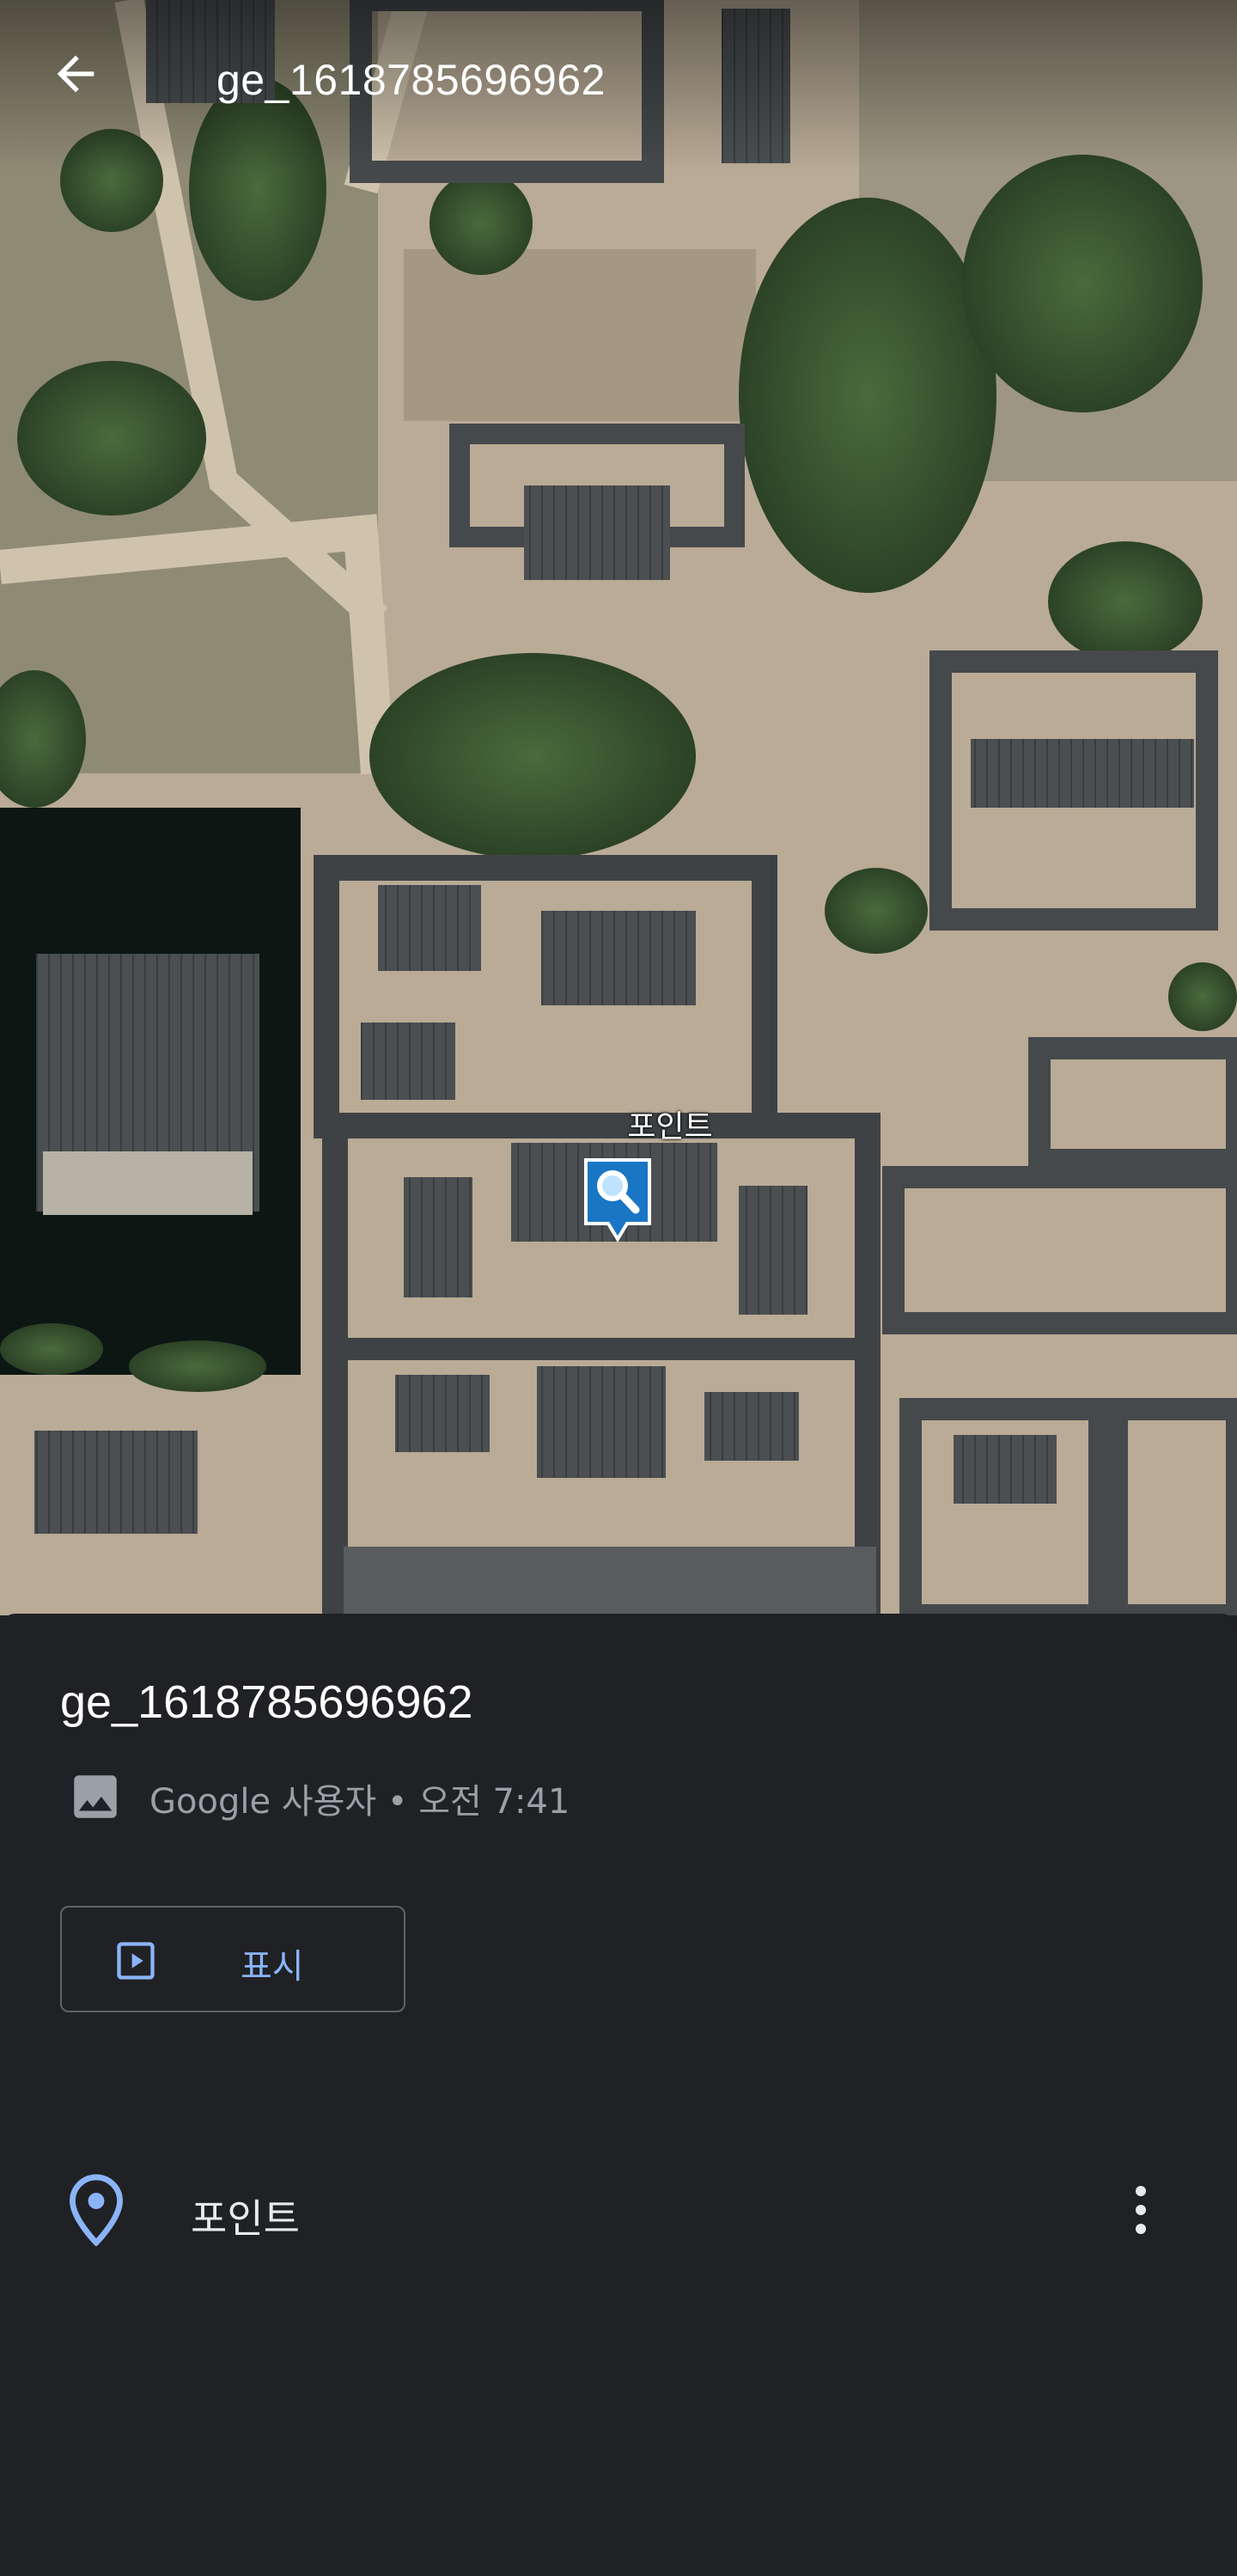 This screenshot has width=1237, height=2576. Describe the element at coordinates (272, 1967) in the screenshot. I see `present-button-label: 표시` at that location.